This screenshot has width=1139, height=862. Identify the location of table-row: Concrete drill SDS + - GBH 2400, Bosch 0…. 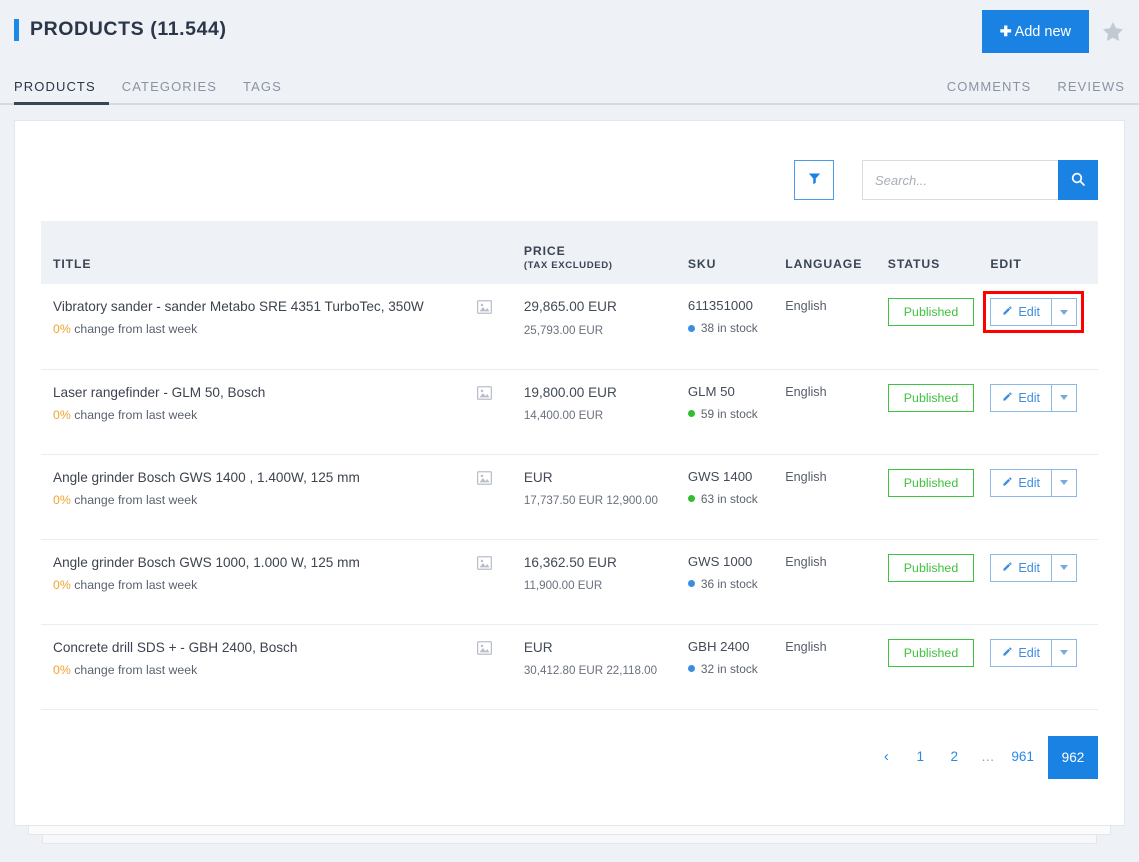
(569, 666).